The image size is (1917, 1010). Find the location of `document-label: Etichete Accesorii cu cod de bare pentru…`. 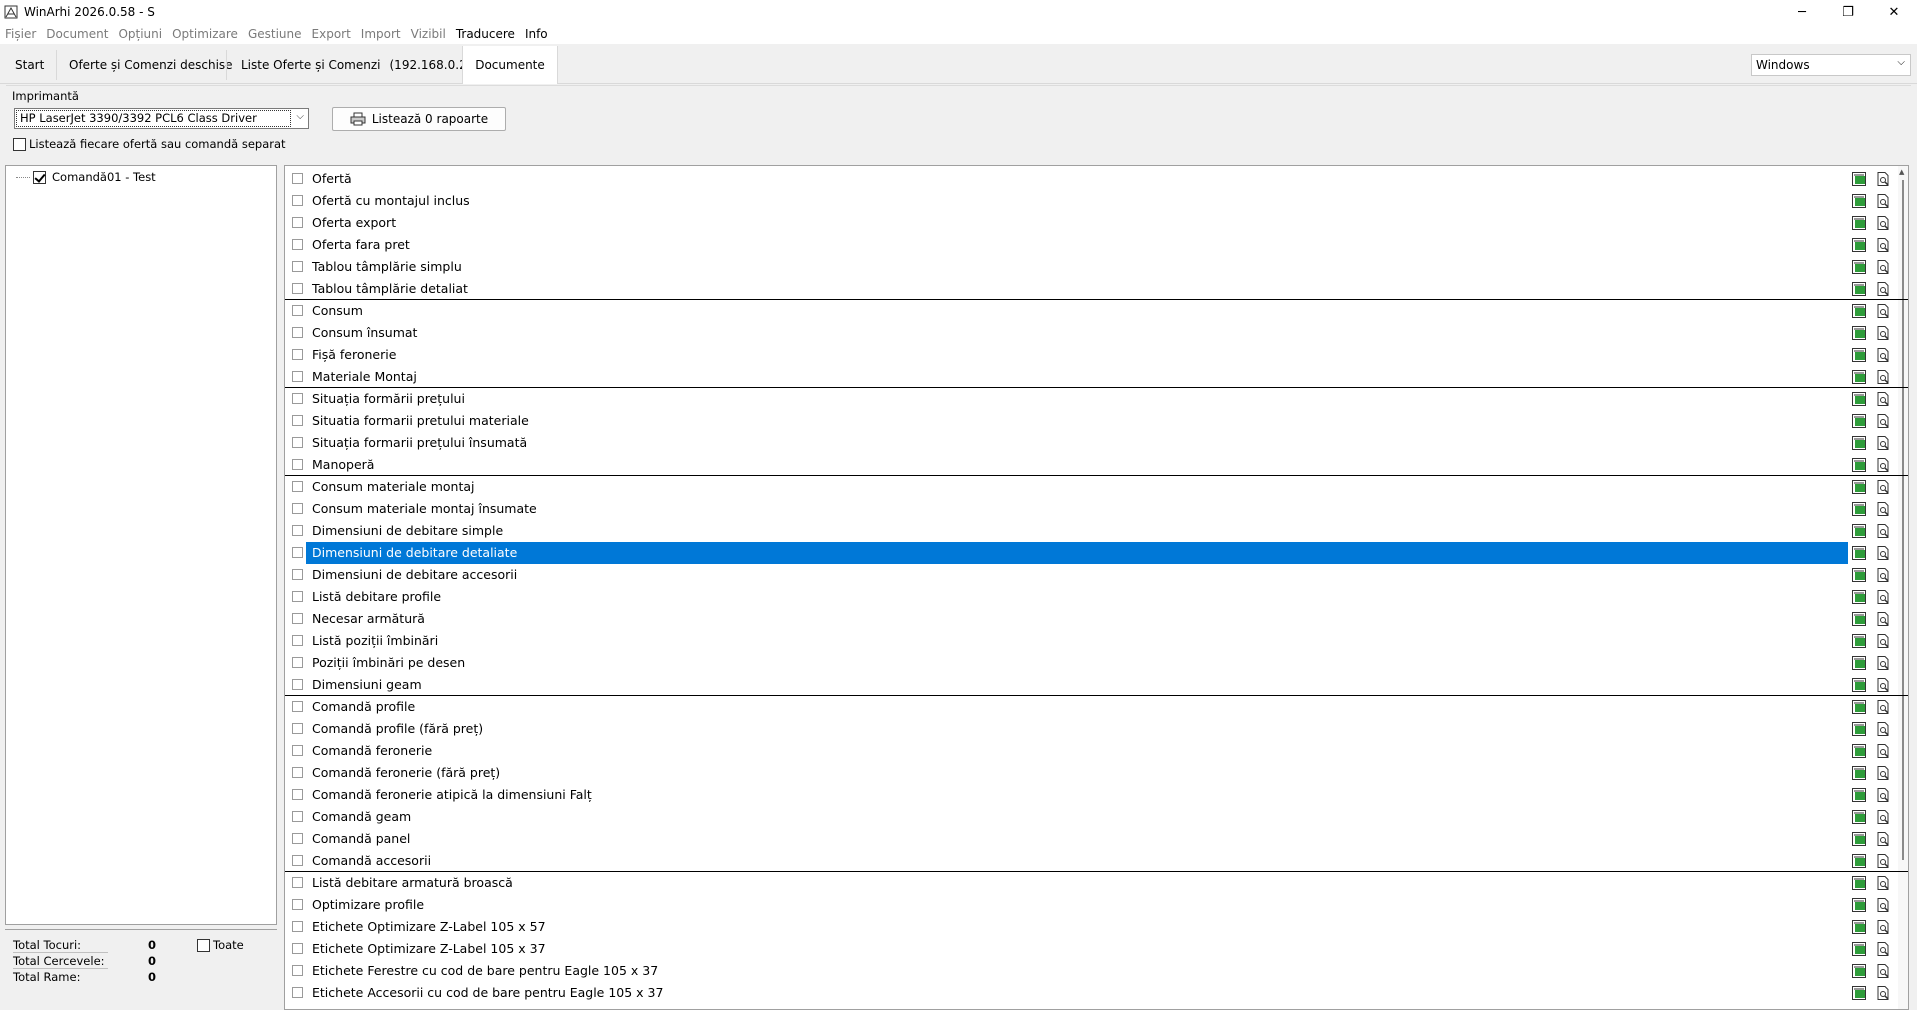

document-label: Etichete Accesorii cu cod de bare pentru… is located at coordinates (1077, 993).